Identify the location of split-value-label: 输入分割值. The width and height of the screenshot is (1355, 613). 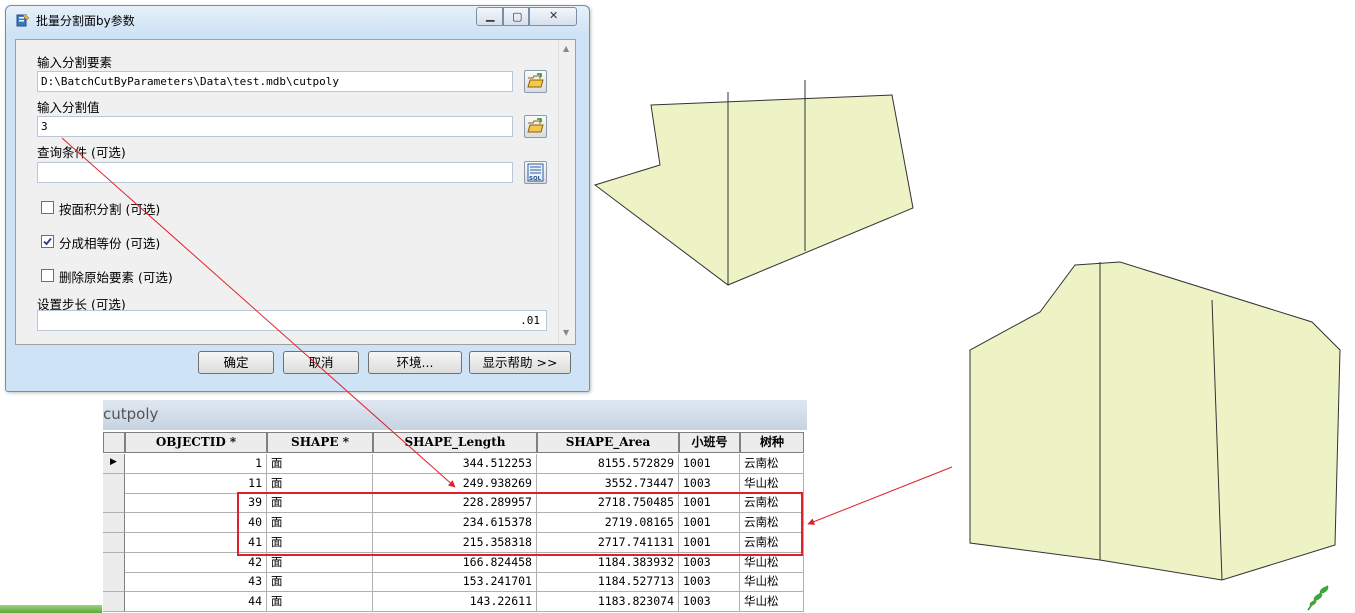
(68, 107).